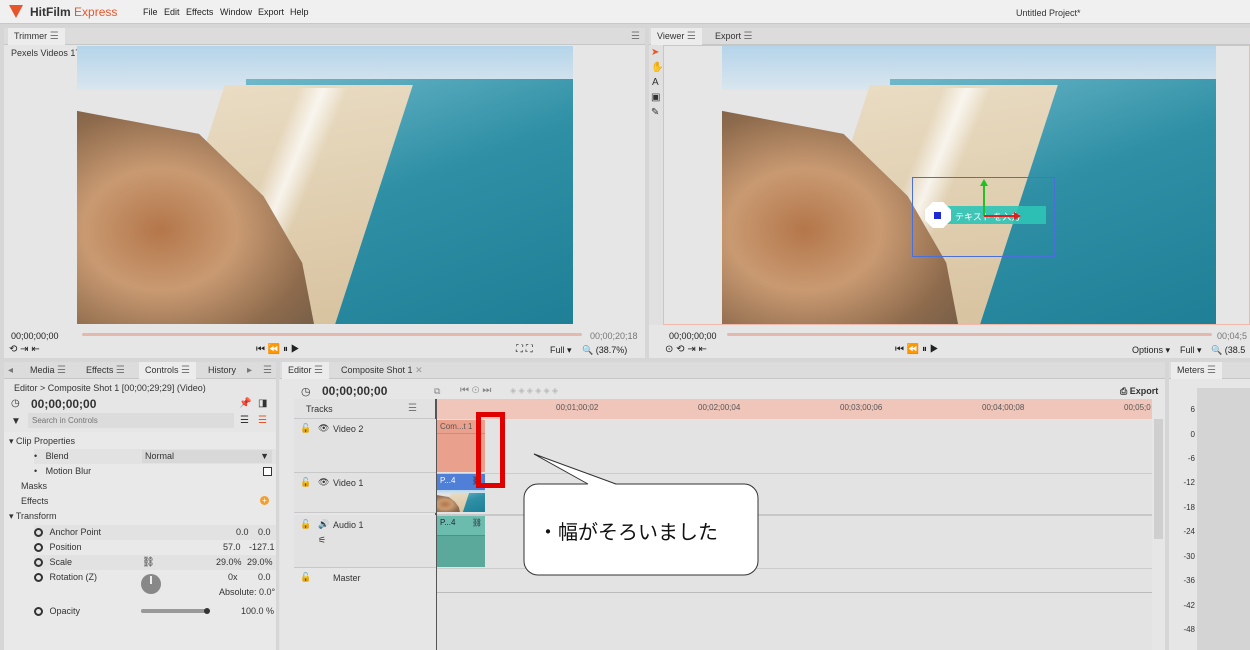 The width and height of the screenshot is (1250, 650). I want to click on grid-view-icon: ☰, so click(262, 420).